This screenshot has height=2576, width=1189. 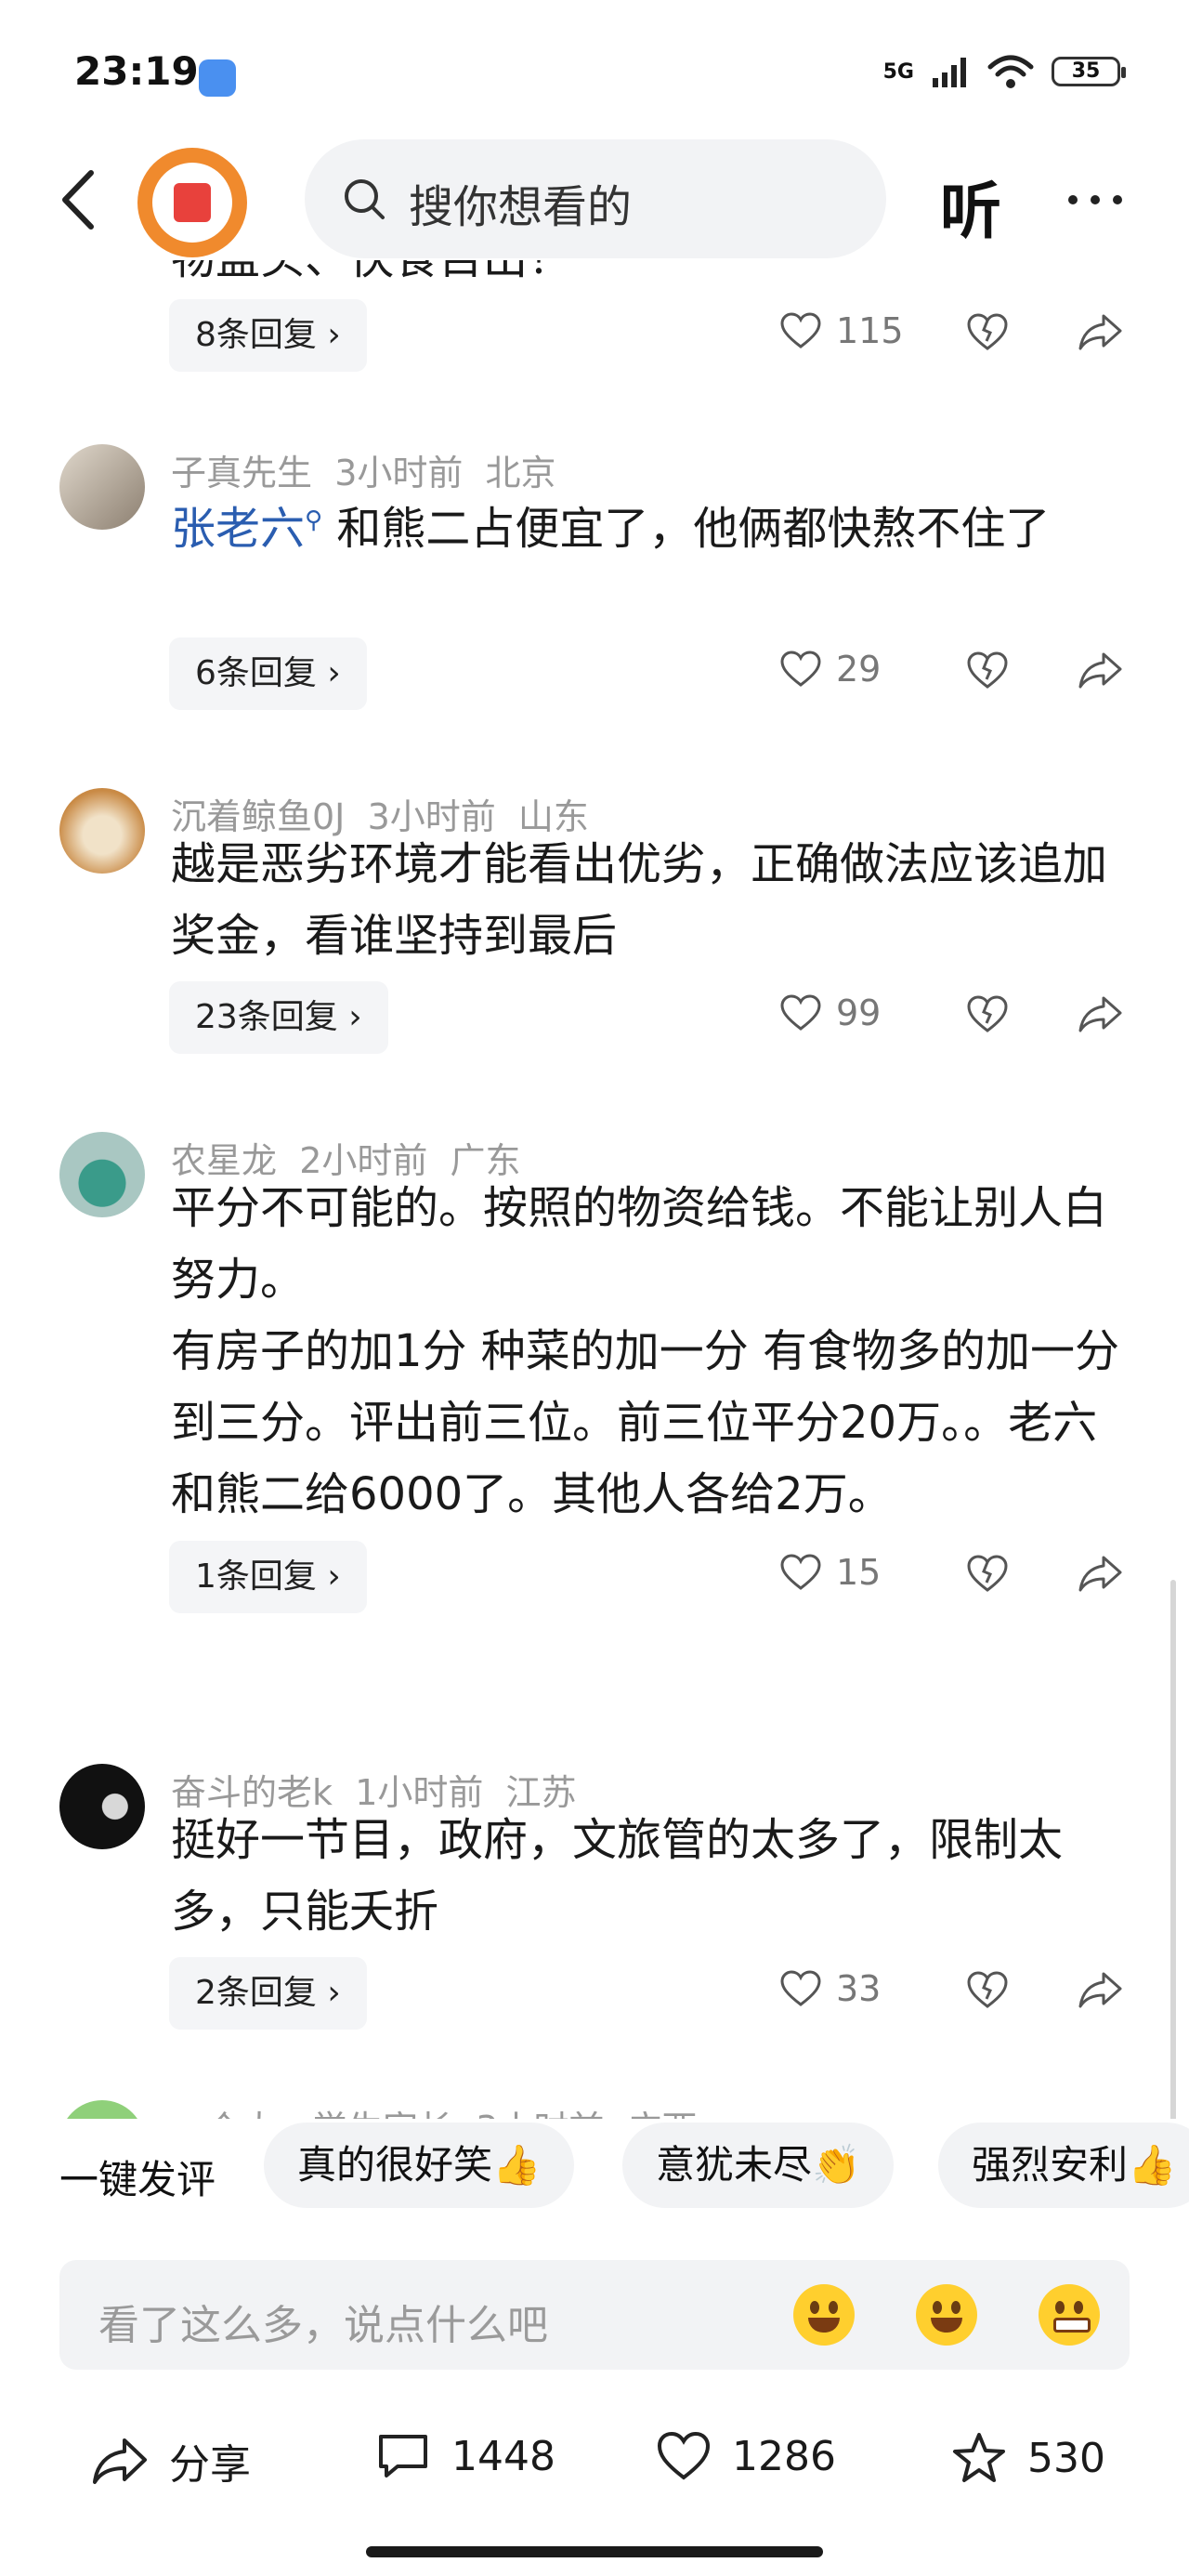 I want to click on comment-bubble-icon, so click(x=403, y=2456).